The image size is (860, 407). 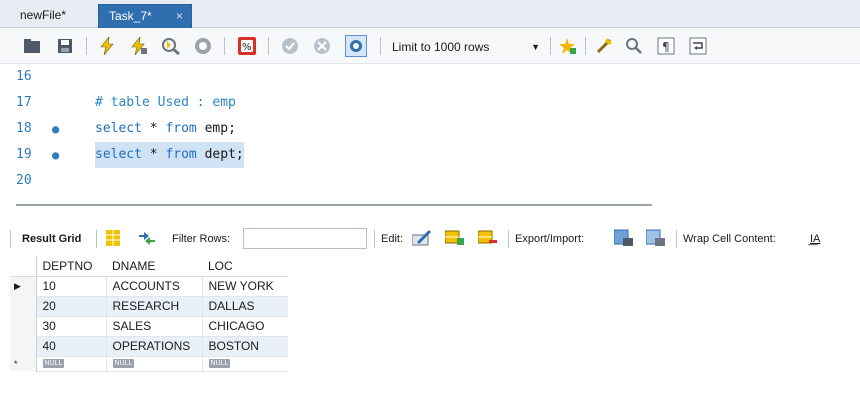 What do you see at coordinates (698, 46) in the screenshot?
I see `wrap-icon` at bounding box center [698, 46].